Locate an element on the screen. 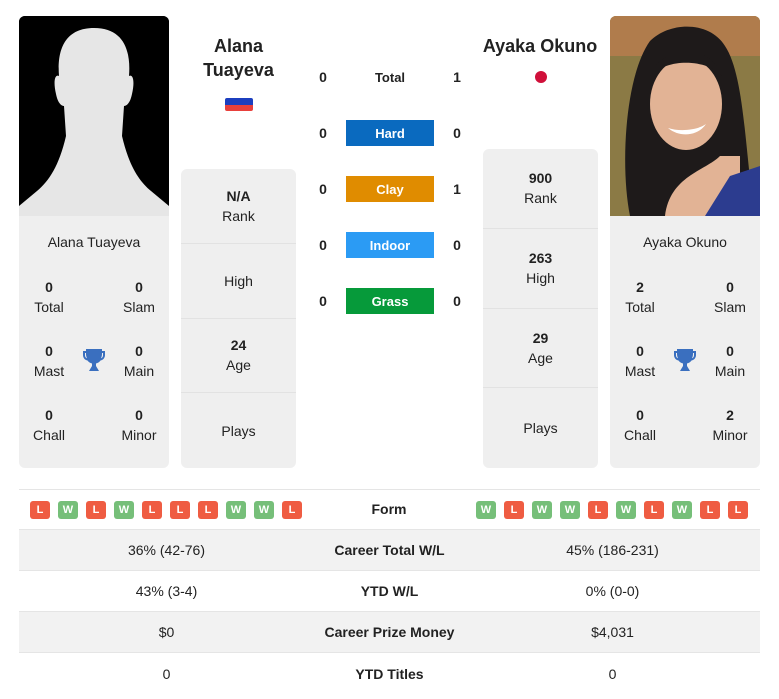 This screenshot has width=779, height=699. h2h-grass: 0 Grass 0 is located at coordinates (390, 301).